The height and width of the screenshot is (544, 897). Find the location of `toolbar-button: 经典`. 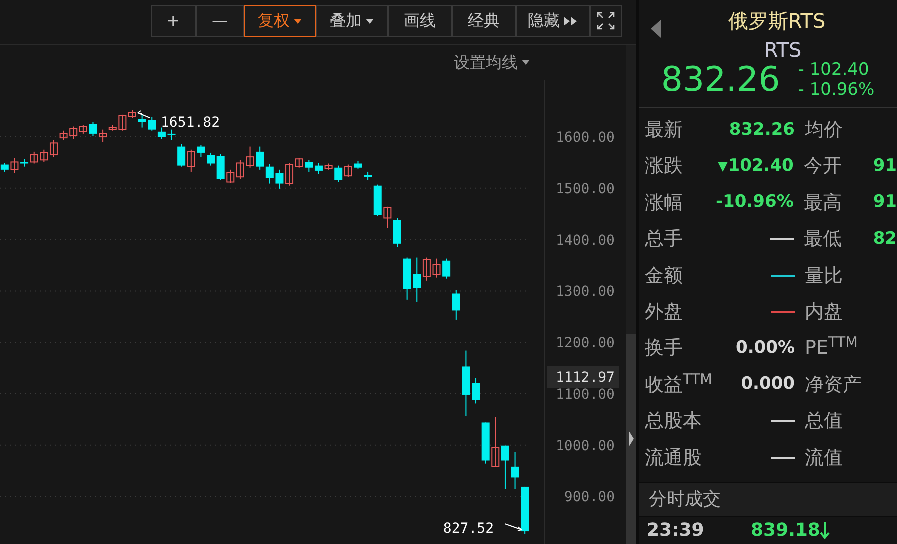

toolbar-button: 经典 is located at coordinates (484, 21).